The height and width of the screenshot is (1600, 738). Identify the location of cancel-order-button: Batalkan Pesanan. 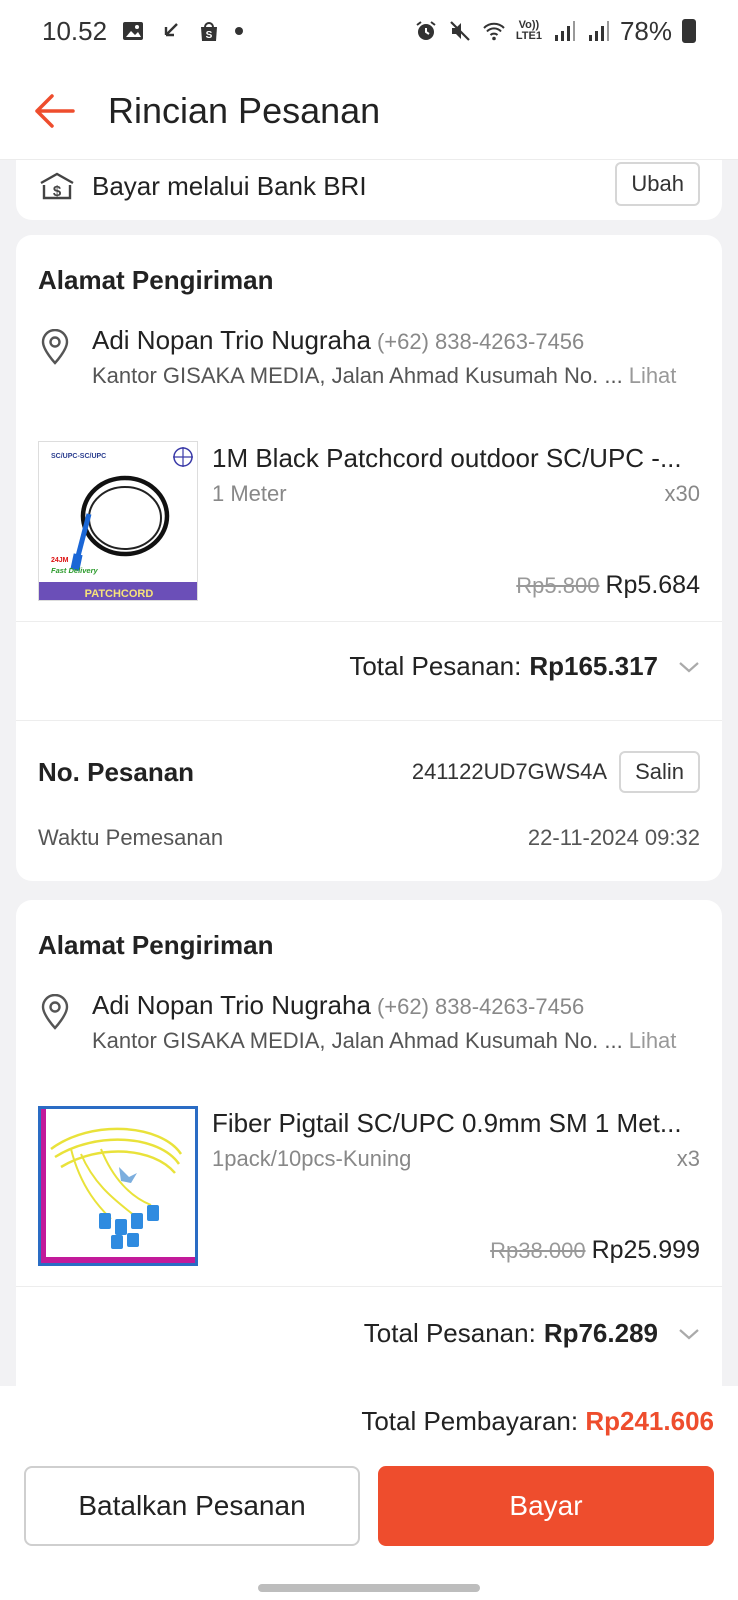
(192, 1506).